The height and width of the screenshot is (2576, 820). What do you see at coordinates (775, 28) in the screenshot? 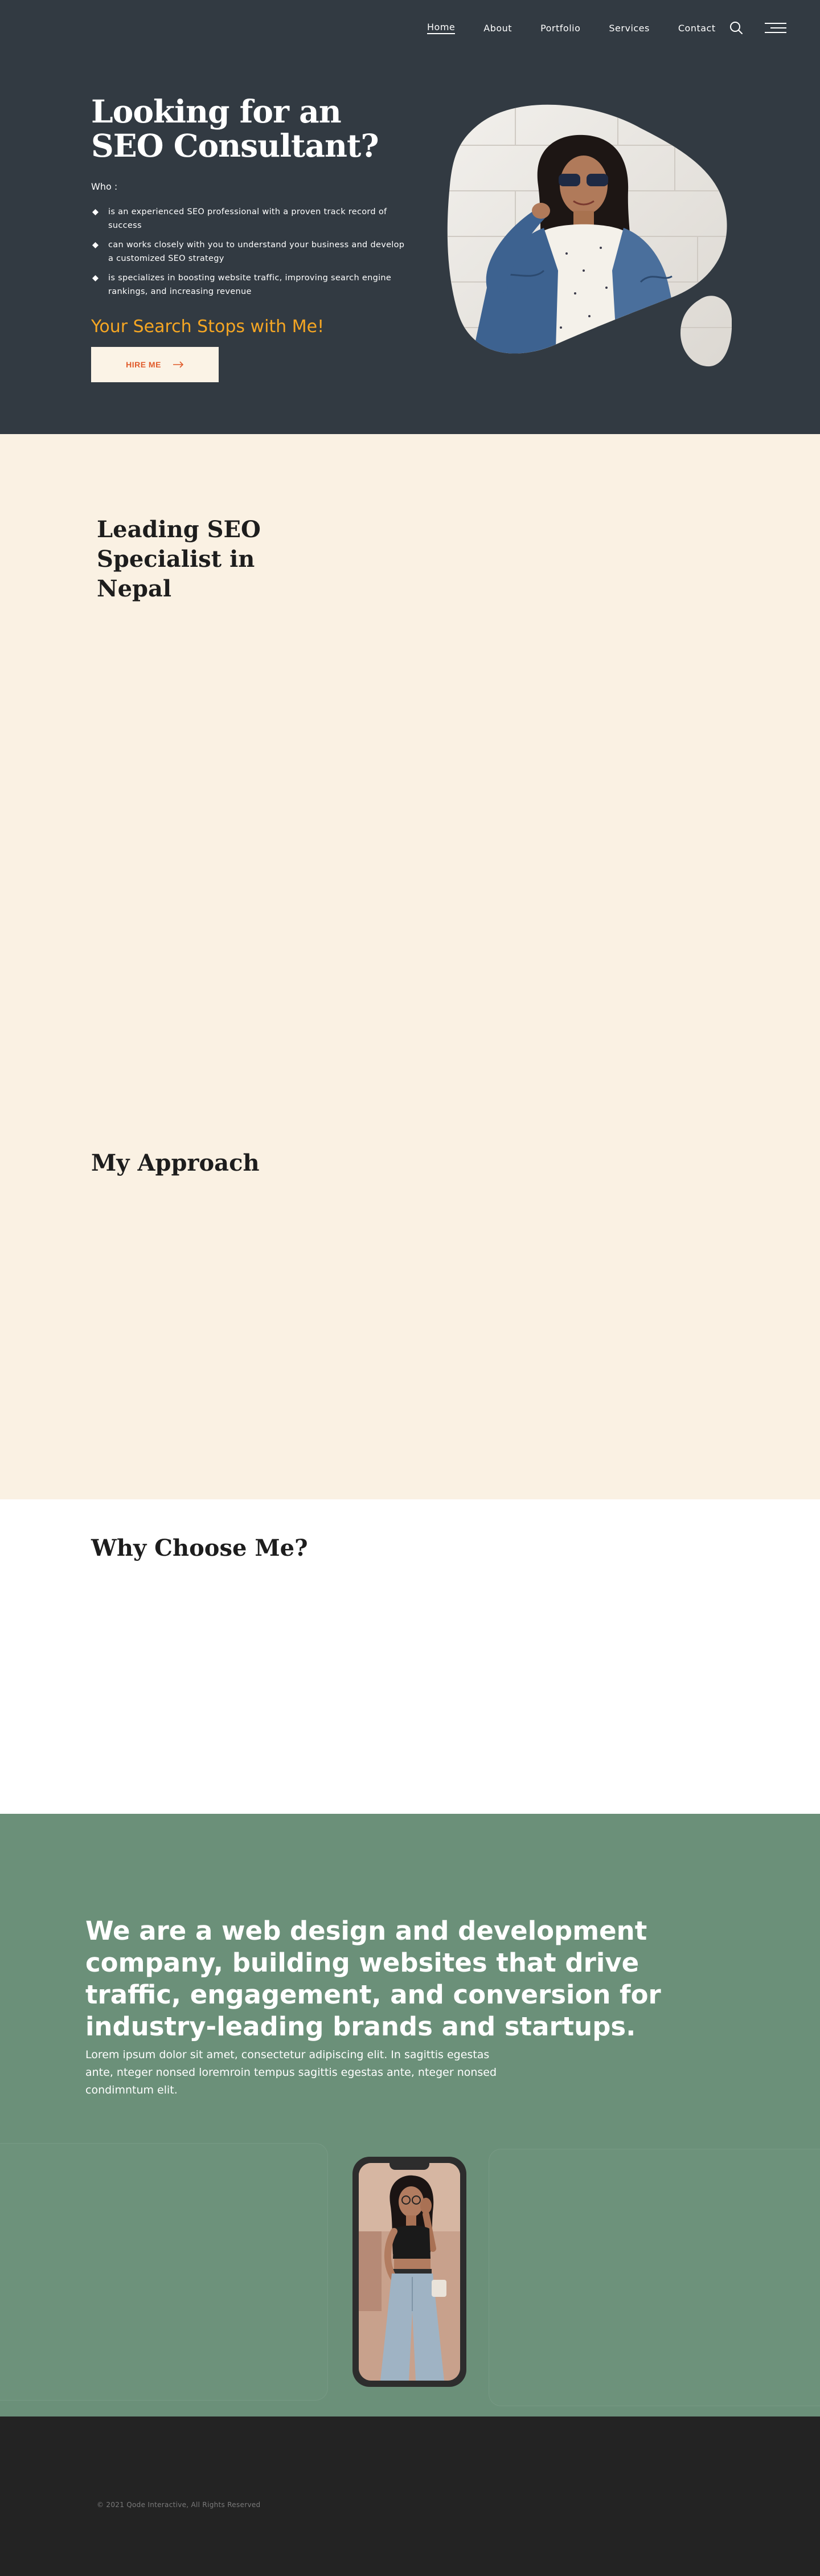
I see `hamburger-menu-icon` at bounding box center [775, 28].